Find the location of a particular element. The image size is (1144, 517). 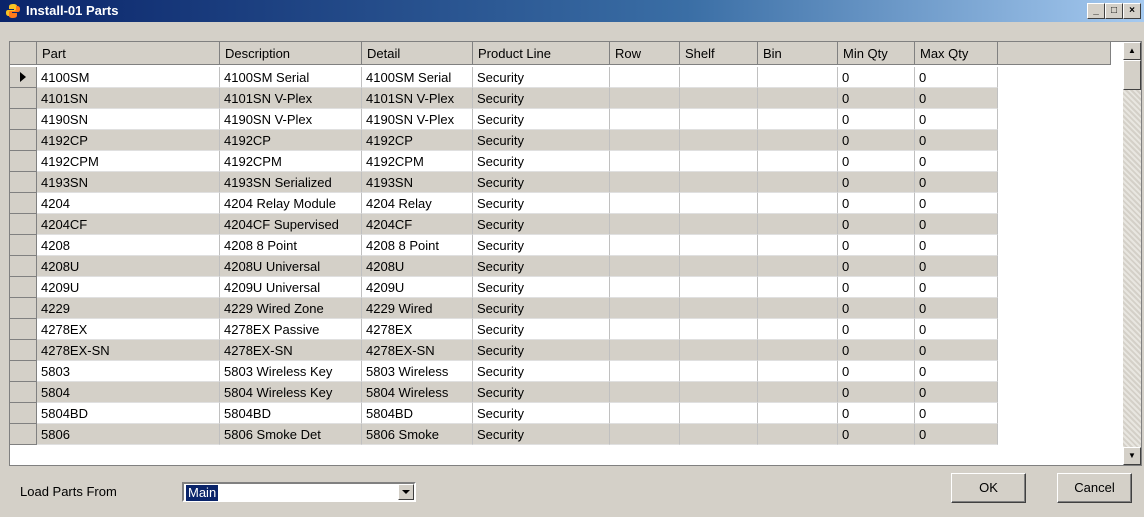

cell-part: 4229 is located at coordinates (128, 308).